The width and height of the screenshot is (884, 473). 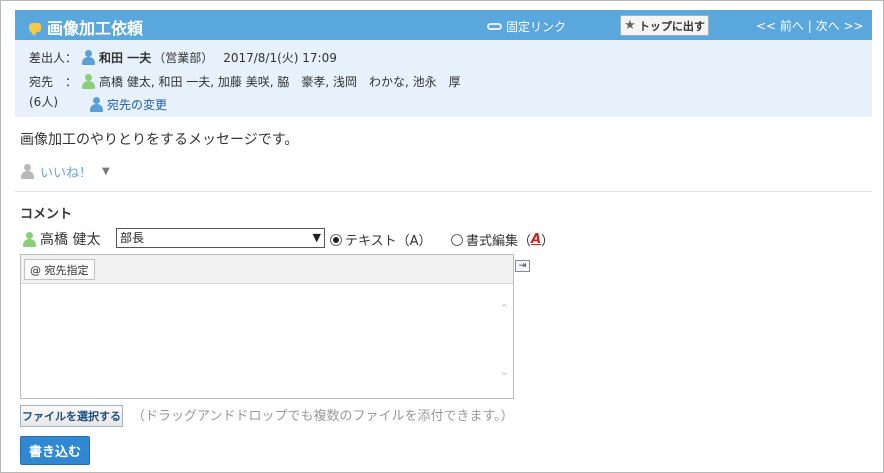 I want to click on star-icon: ★, so click(x=630, y=25).